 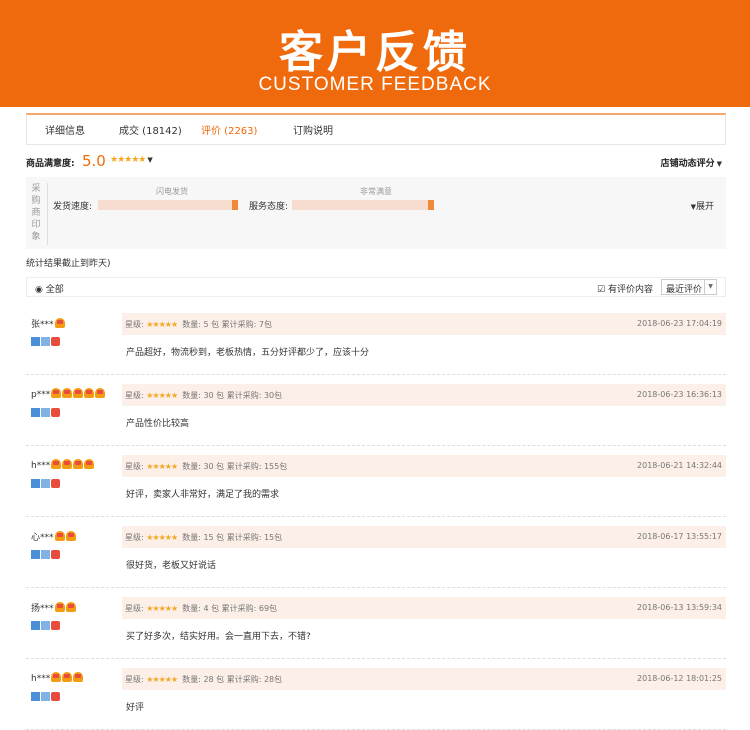 I want to click on has-content-label: 有评价内容, so click(x=630, y=290).